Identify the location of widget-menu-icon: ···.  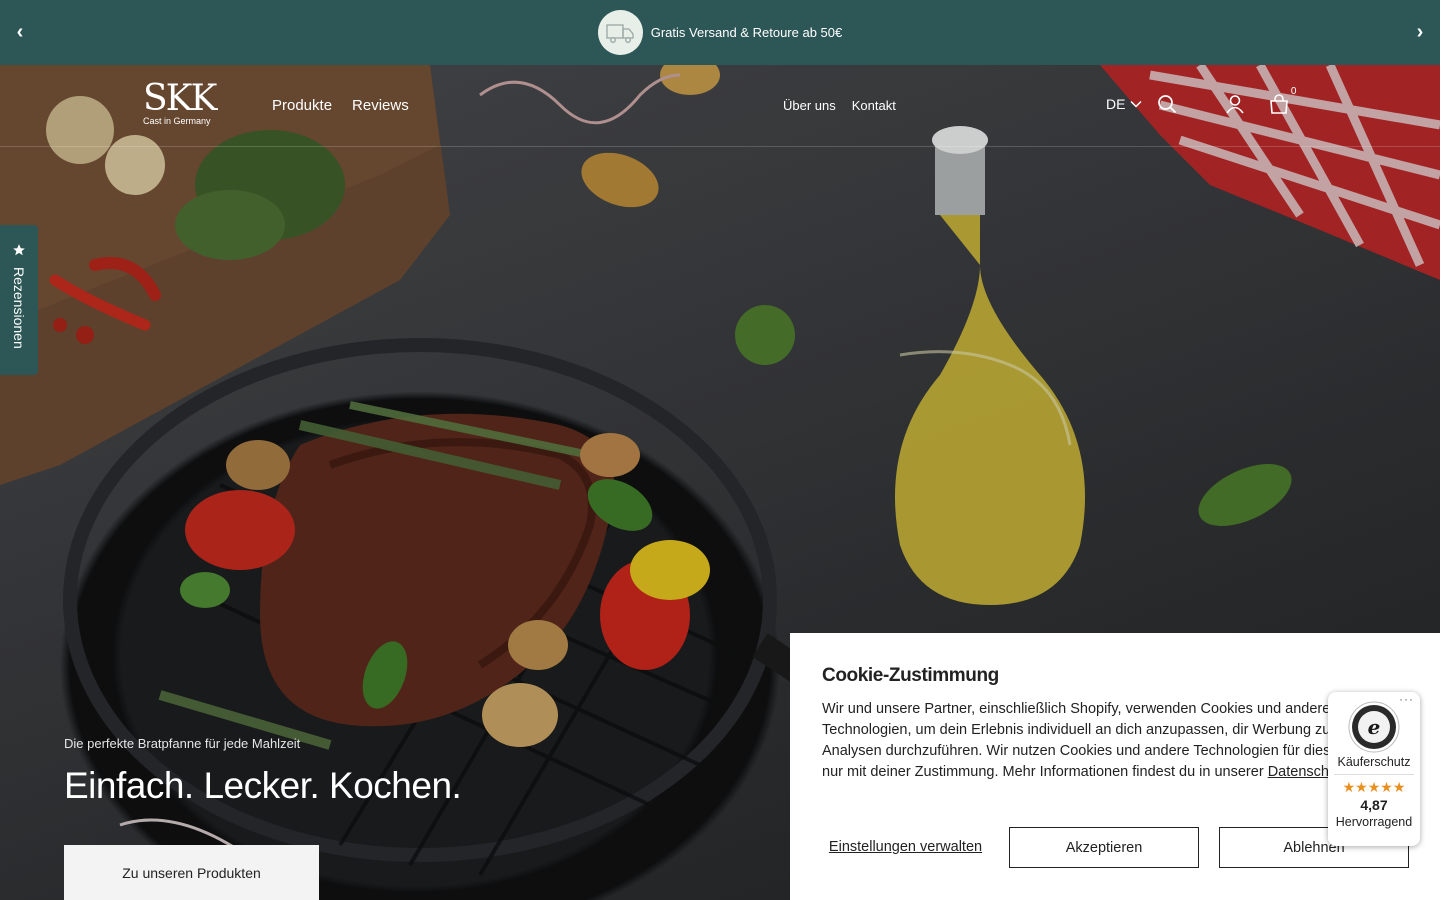
(1406, 699).